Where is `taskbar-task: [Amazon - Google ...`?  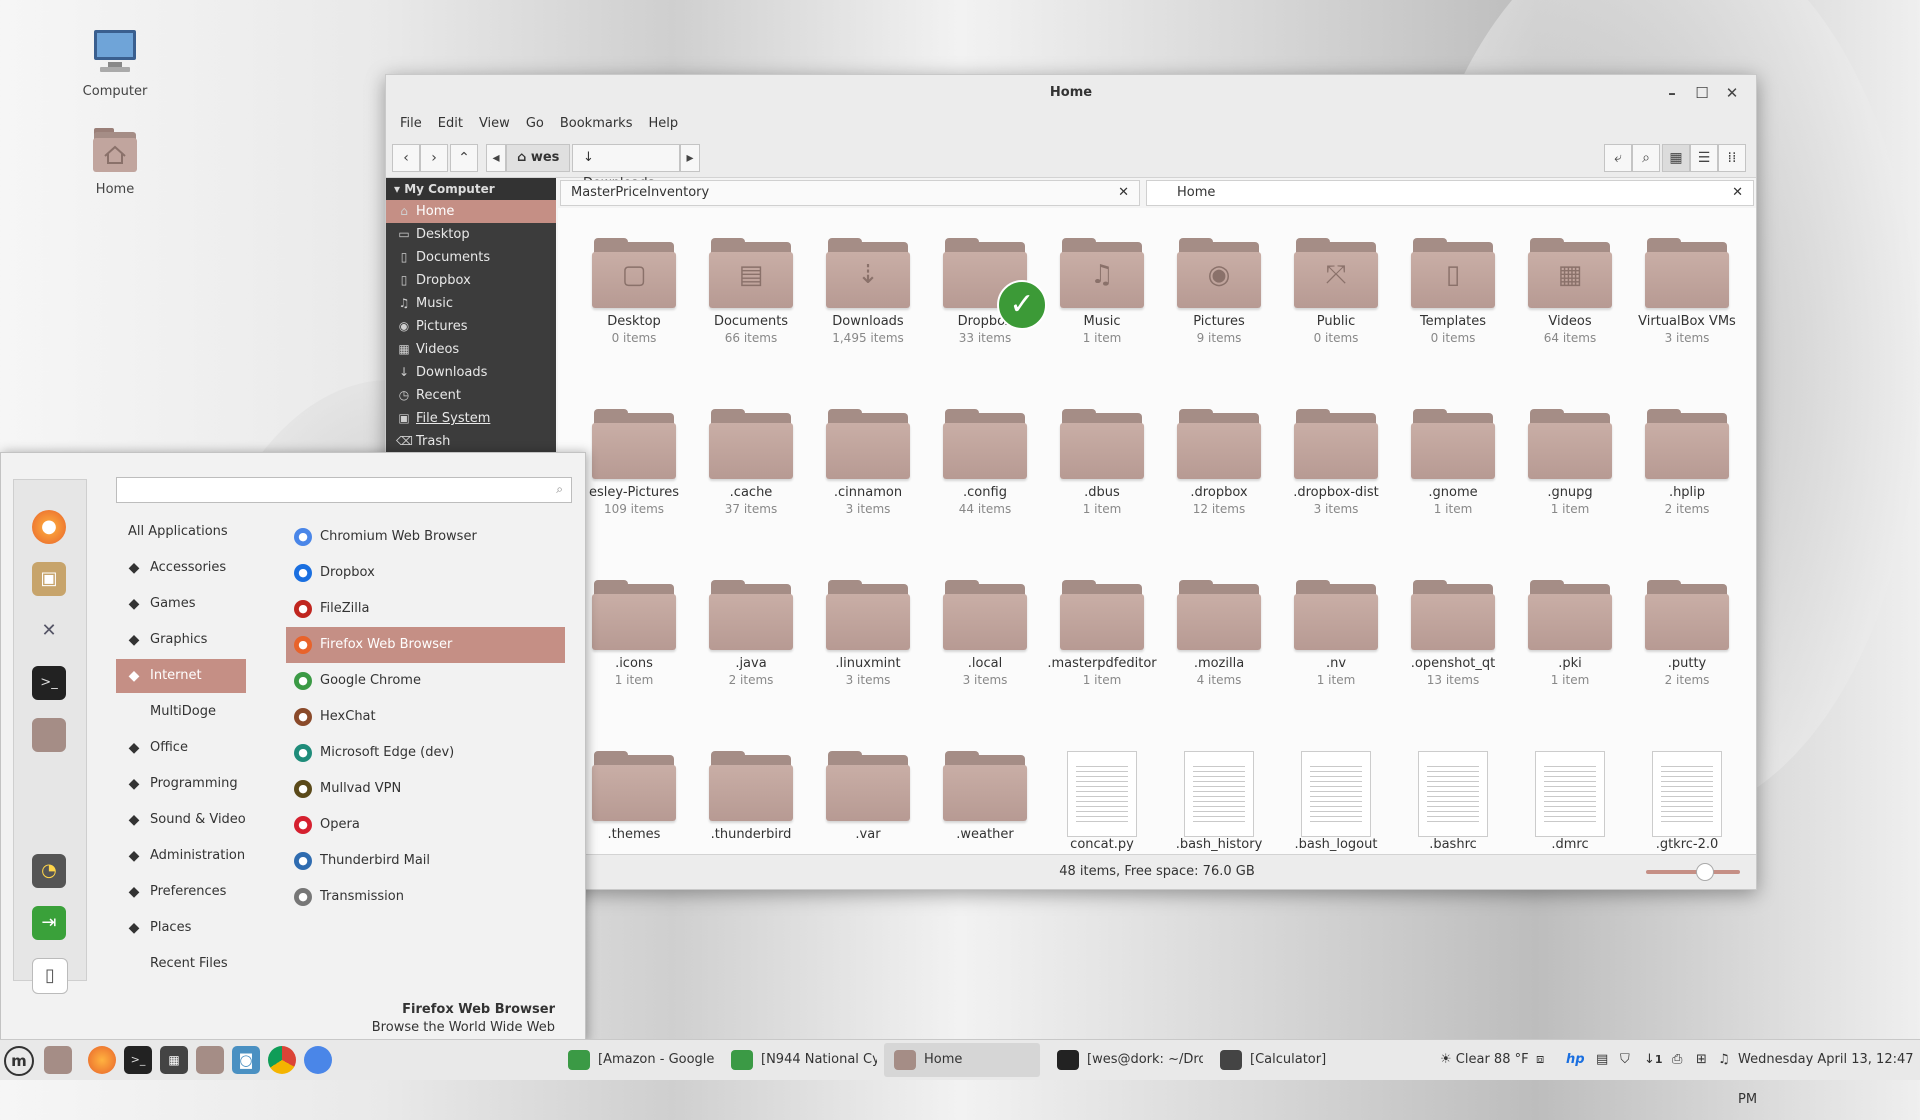 taskbar-task: [Amazon - Google ... is located at coordinates (636, 1060).